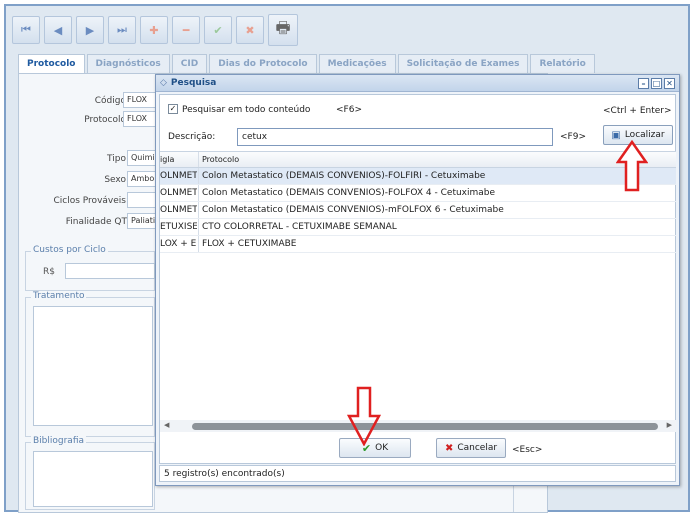 Image resolution: width=693 pixels, height=516 pixels. I want to click on previous-record-button: ◀, so click(58, 30).